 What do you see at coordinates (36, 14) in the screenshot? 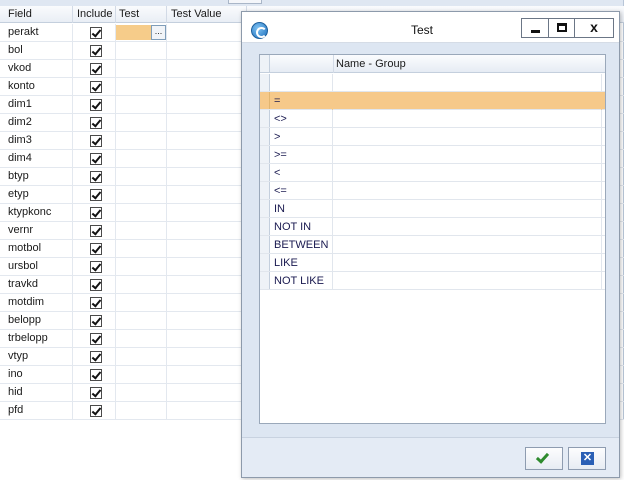
I see `column-header-field: Field` at bounding box center [36, 14].